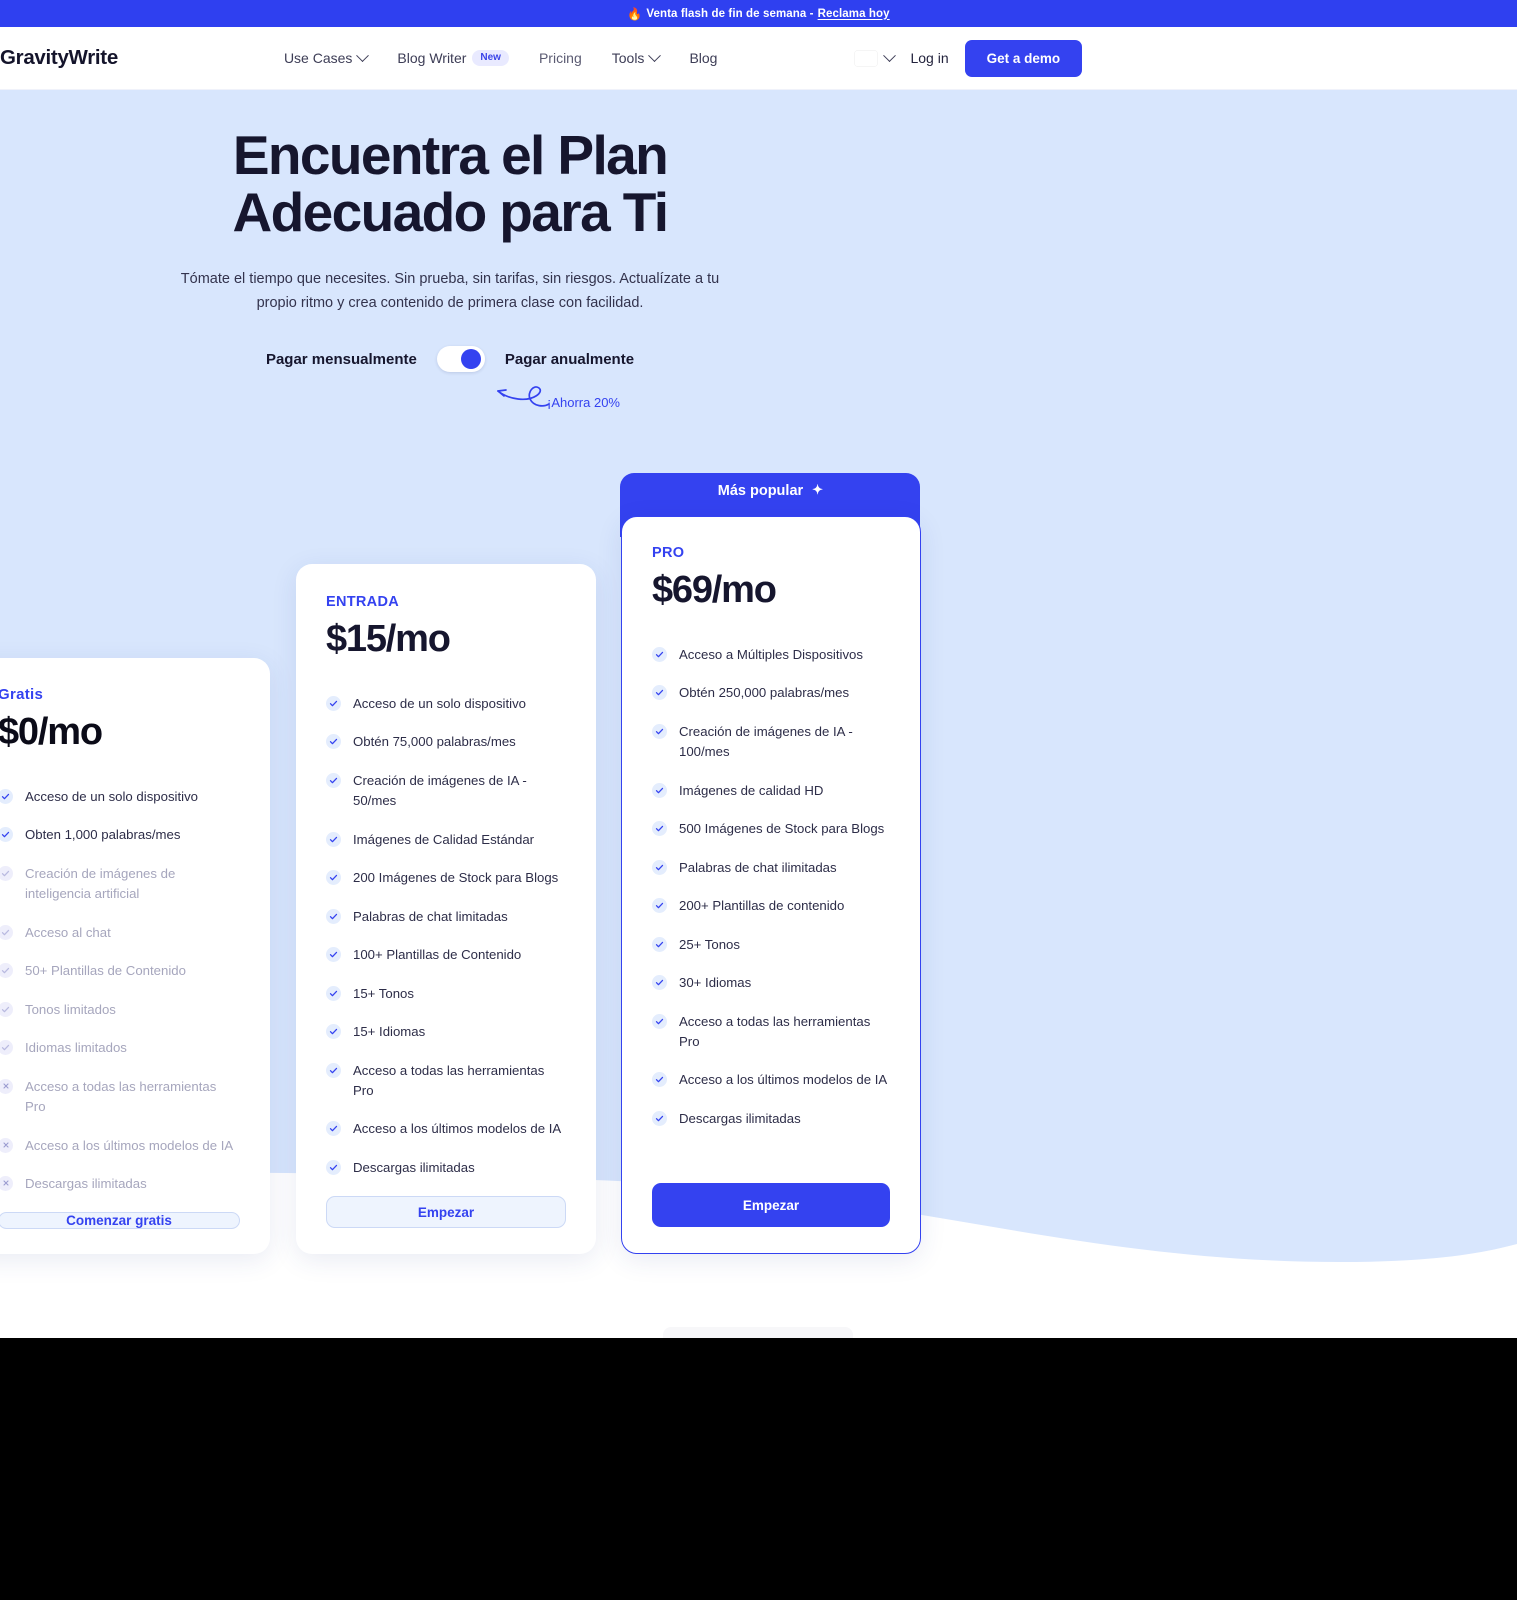 This screenshot has width=1517, height=1600. Describe the element at coordinates (440, 703) in the screenshot. I see `feature-label: Acceso de un solo dispositivo` at that location.